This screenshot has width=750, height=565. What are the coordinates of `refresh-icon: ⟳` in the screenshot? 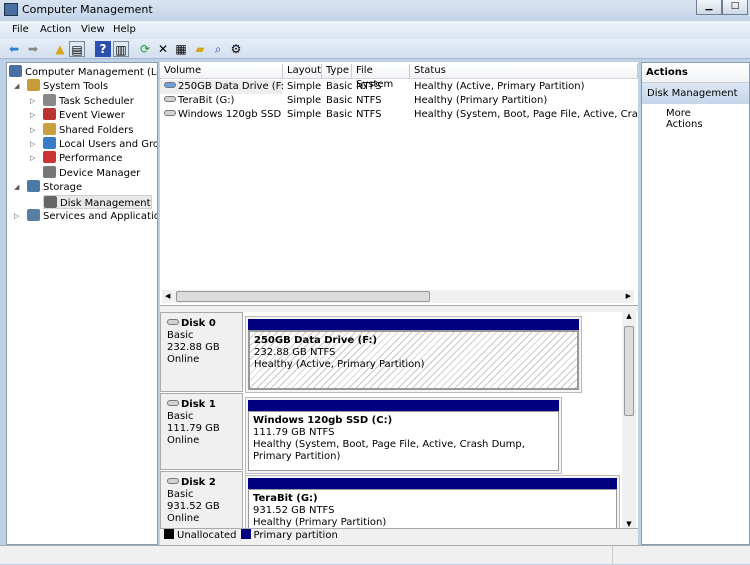 It's located at (145, 49).